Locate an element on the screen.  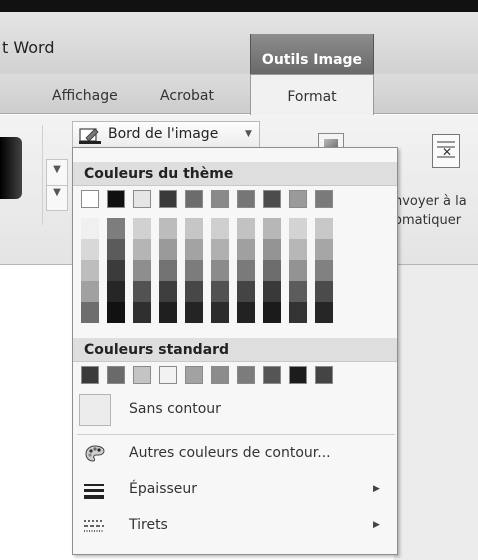
menu-separator is located at coordinates (236, 434).